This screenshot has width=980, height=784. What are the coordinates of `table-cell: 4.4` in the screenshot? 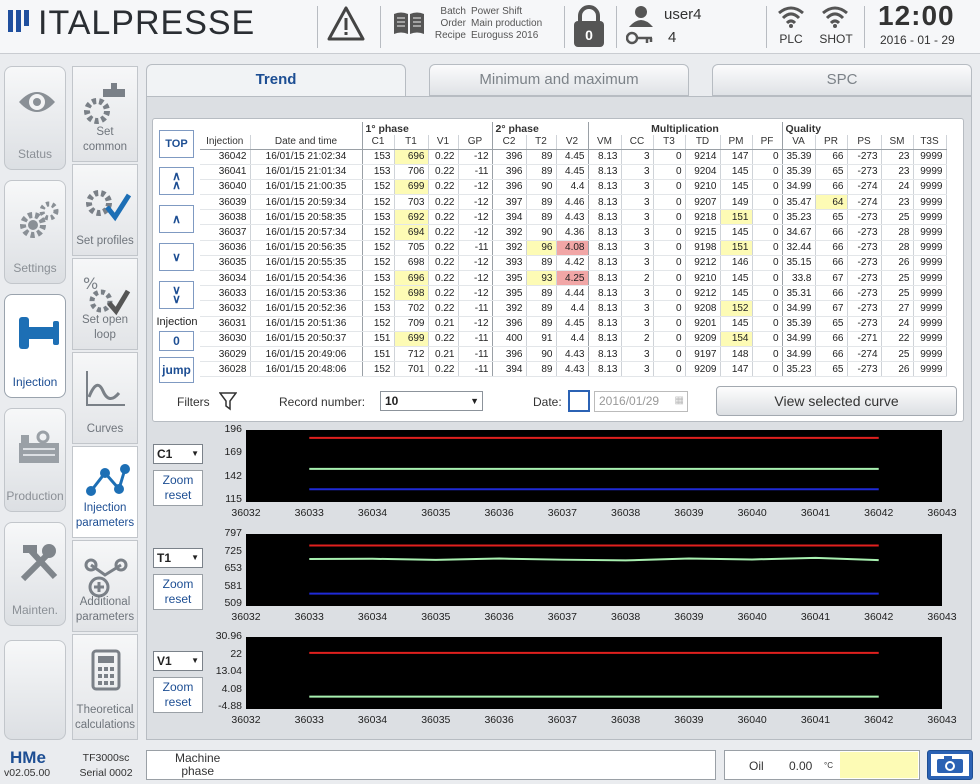 It's located at (572, 187).